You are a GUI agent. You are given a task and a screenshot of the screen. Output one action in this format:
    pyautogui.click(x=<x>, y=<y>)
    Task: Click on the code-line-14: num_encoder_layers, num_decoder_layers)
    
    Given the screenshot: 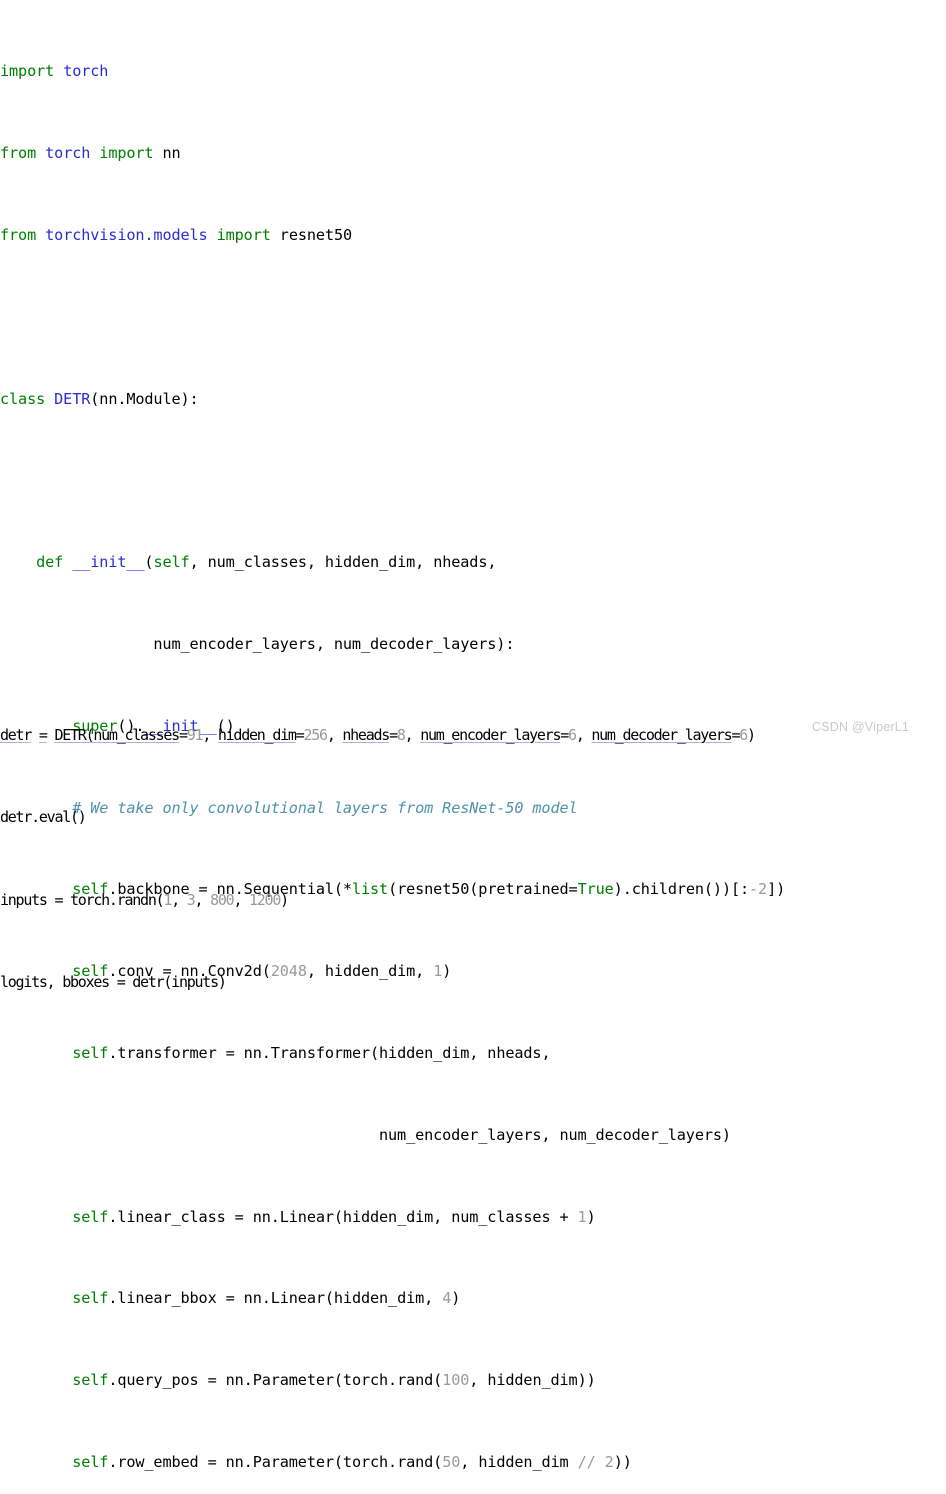 What is the action you would take?
    pyautogui.click(x=365, y=1134)
    